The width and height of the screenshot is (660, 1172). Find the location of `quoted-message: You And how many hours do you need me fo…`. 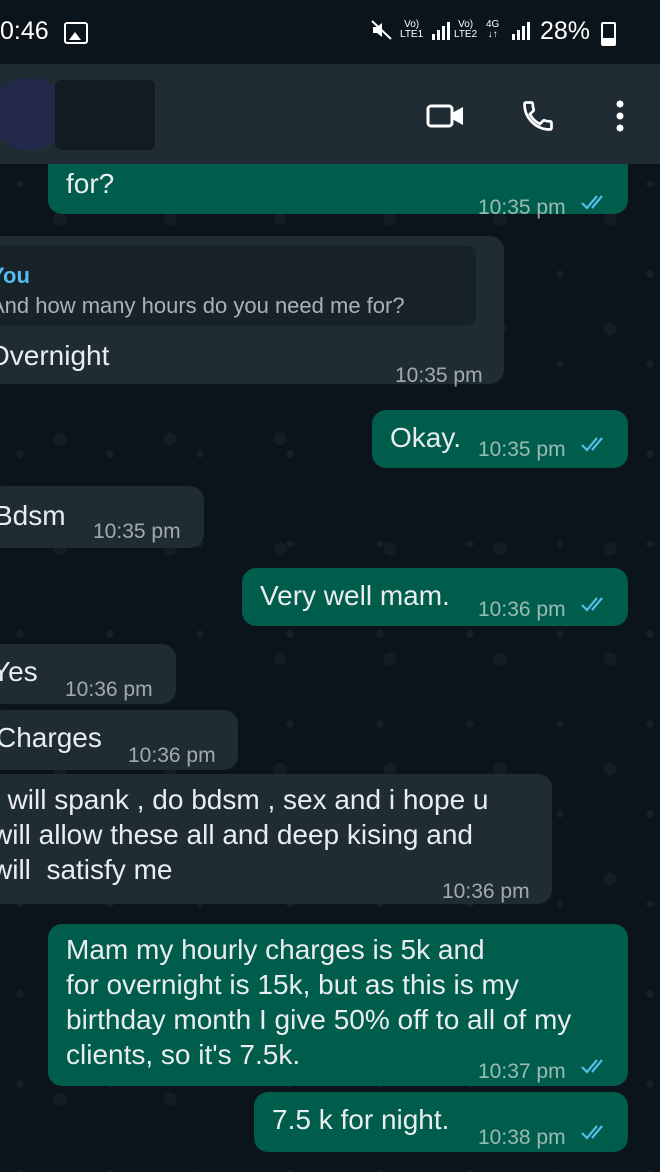

quoted-message: You And how many hours do you need me fo… is located at coordinates (238, 286).